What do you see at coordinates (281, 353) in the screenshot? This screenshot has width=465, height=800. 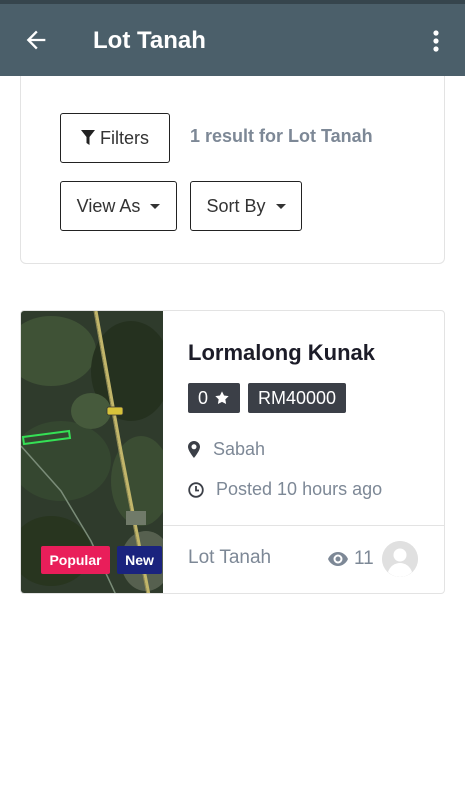 I see `listing-title: Lormalong Kunak` at bounding box center [281, 353].